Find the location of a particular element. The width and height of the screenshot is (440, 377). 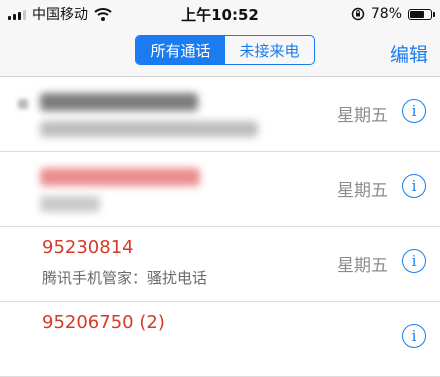

call-filter-segmented-control: 所有通话 未接来电 is located at coordinates (225, 50).